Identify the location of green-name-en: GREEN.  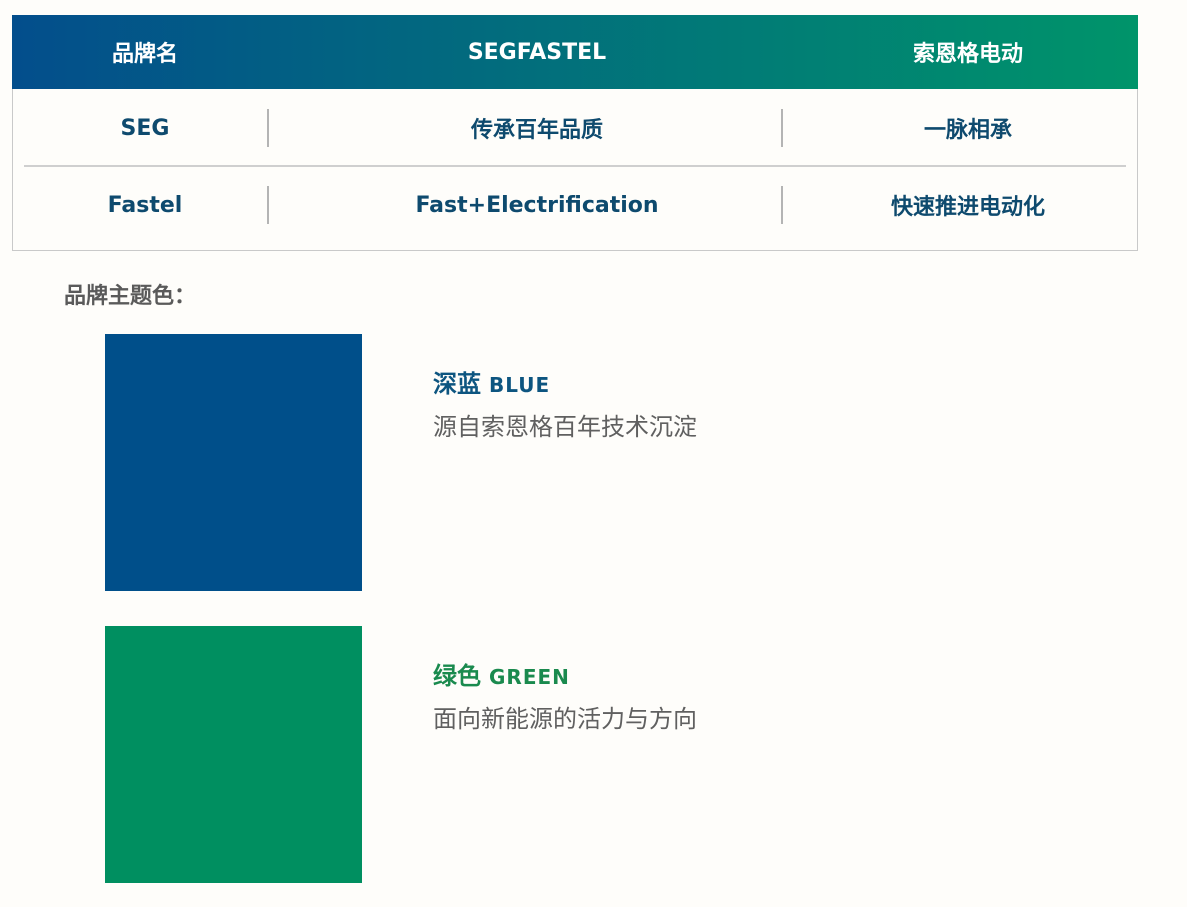
(529, 677).